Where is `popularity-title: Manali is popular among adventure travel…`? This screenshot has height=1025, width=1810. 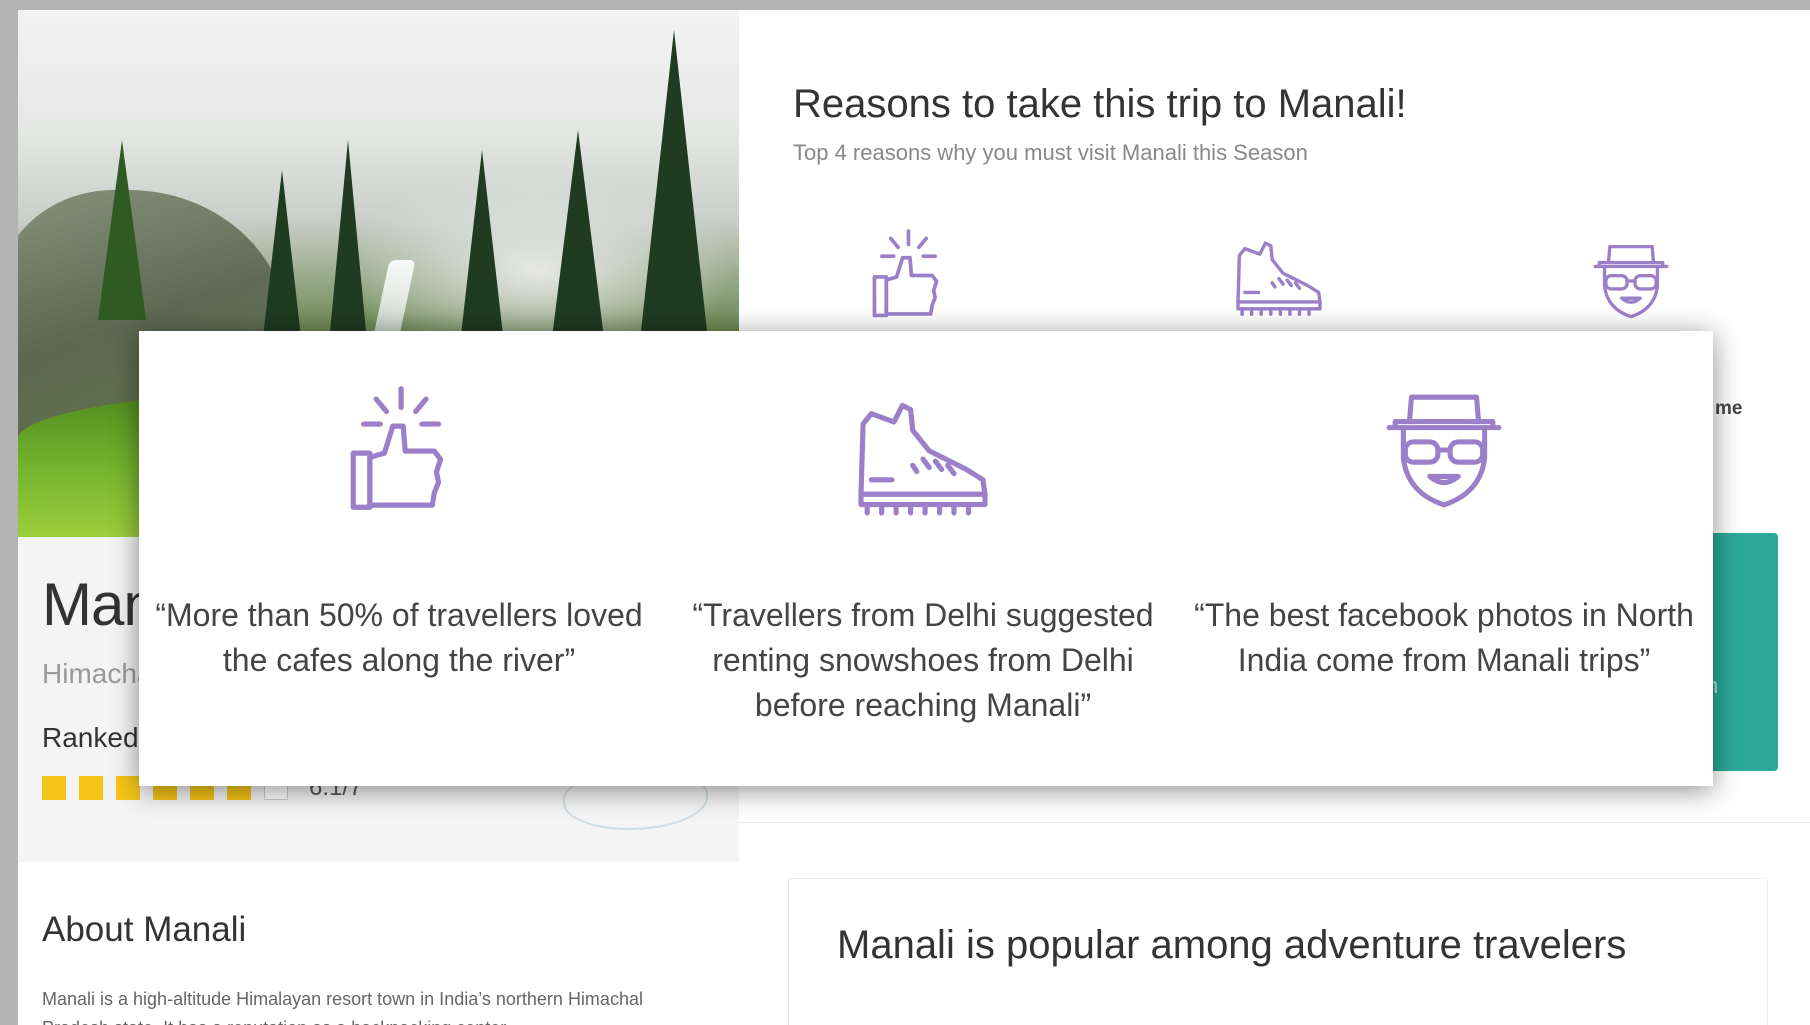
popularity-title: Manali is popular among adventure travel… is located at coordinates (1232, 945).